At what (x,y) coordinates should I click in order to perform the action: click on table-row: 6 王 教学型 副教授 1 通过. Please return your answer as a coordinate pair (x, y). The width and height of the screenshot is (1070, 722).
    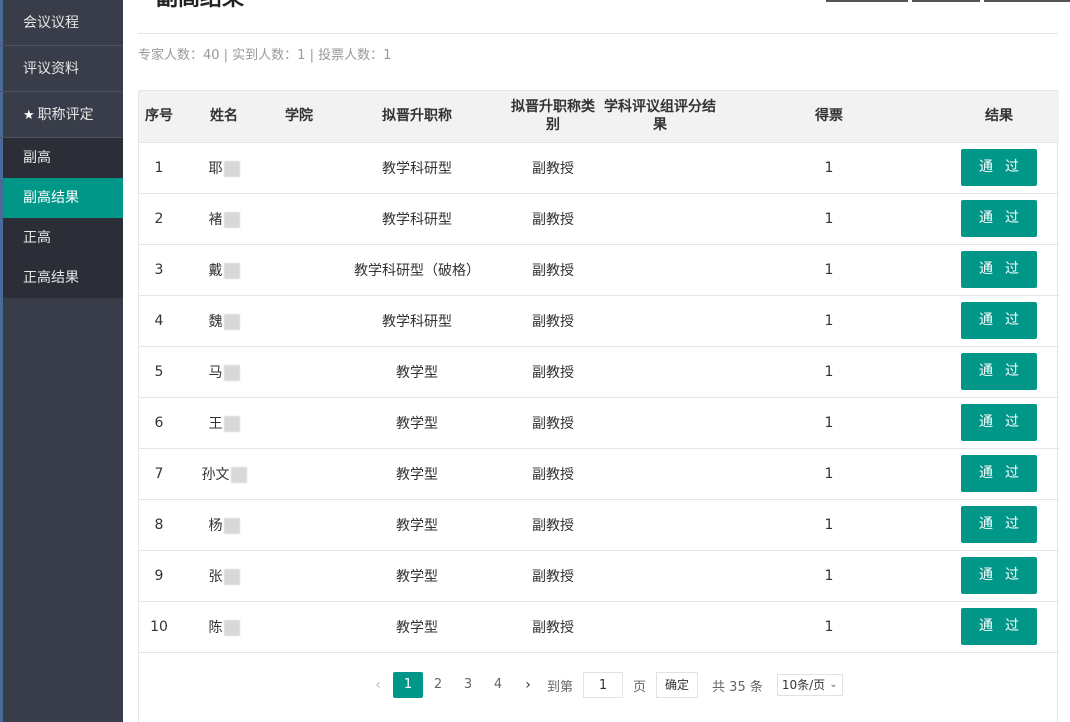
    Looking at the image, I should click on (599, 422).